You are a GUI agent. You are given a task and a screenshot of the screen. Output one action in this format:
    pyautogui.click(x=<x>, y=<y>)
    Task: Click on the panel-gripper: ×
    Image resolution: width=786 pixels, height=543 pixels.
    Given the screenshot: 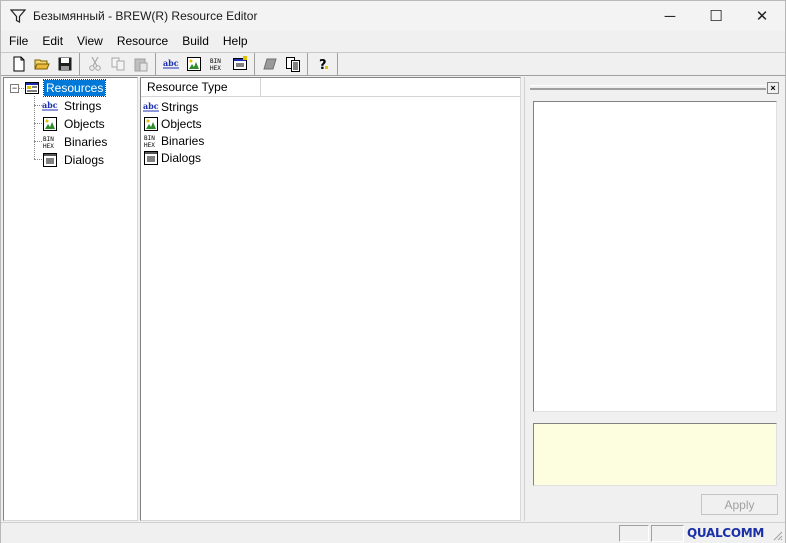 What is the action you would take?
    pyautogui.click(x=654, y=88)
    